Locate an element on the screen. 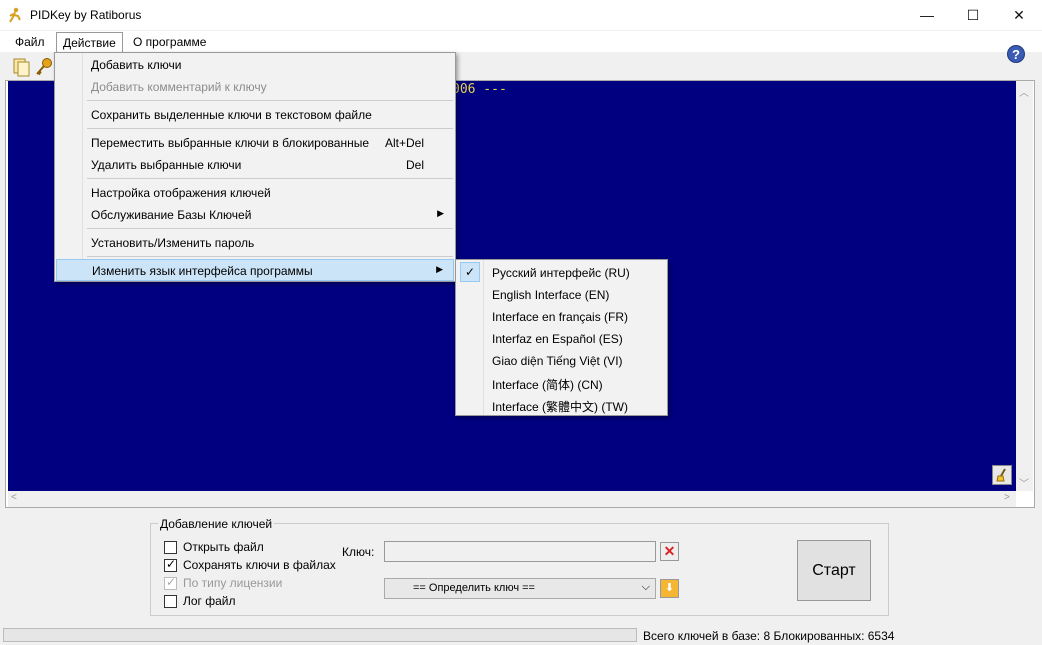 This screenshot has width=1042, height=645. menu-item-label: Удалить выбранные ключи is located at coordinates (166, 165).